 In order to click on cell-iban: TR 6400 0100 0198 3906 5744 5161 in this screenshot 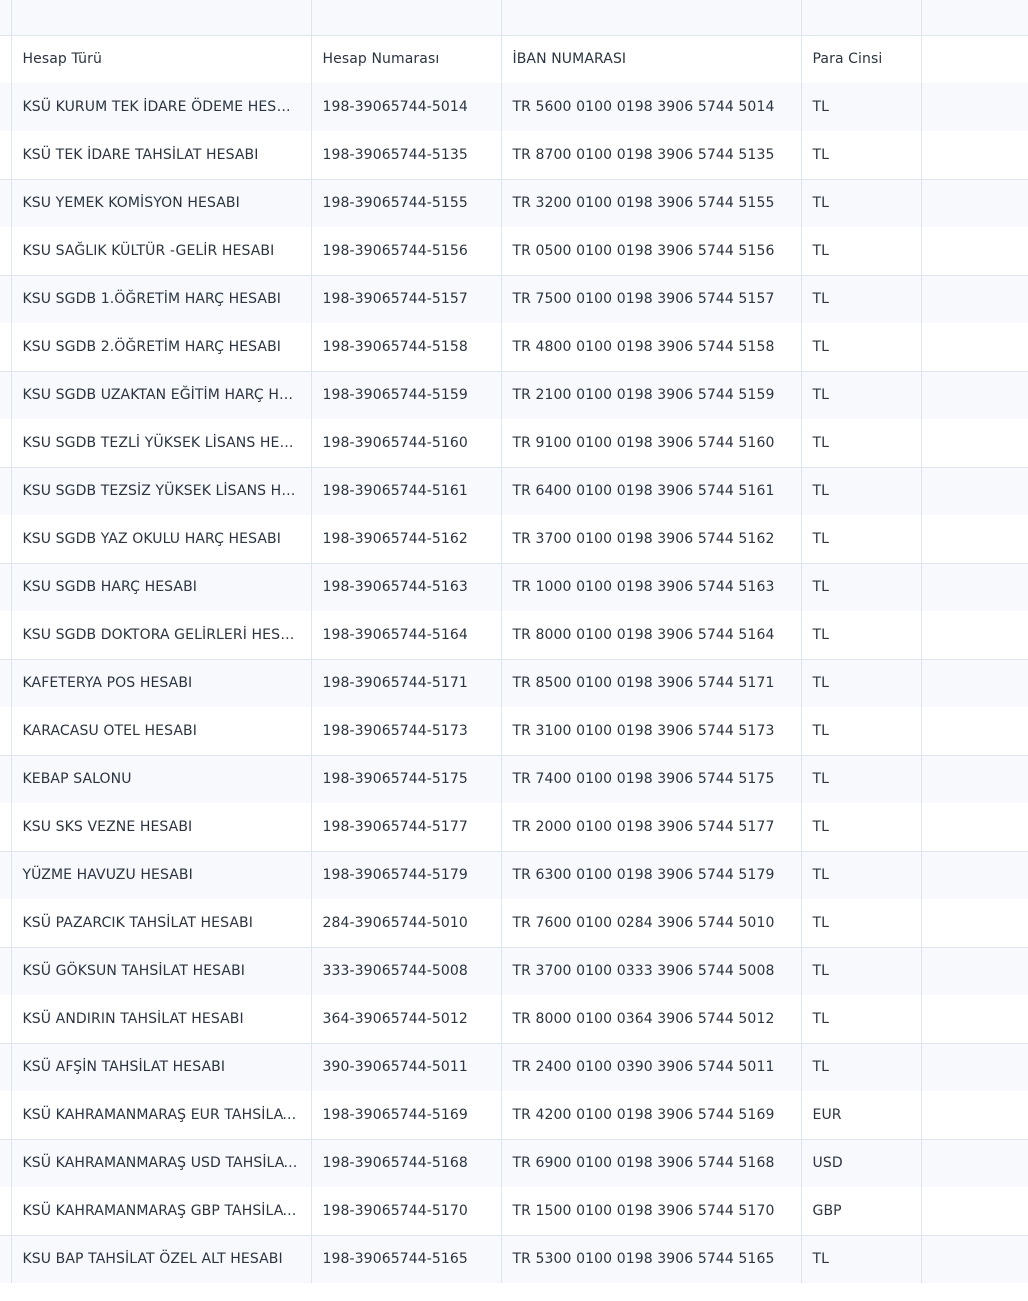, I will do `click(651, 491)`.